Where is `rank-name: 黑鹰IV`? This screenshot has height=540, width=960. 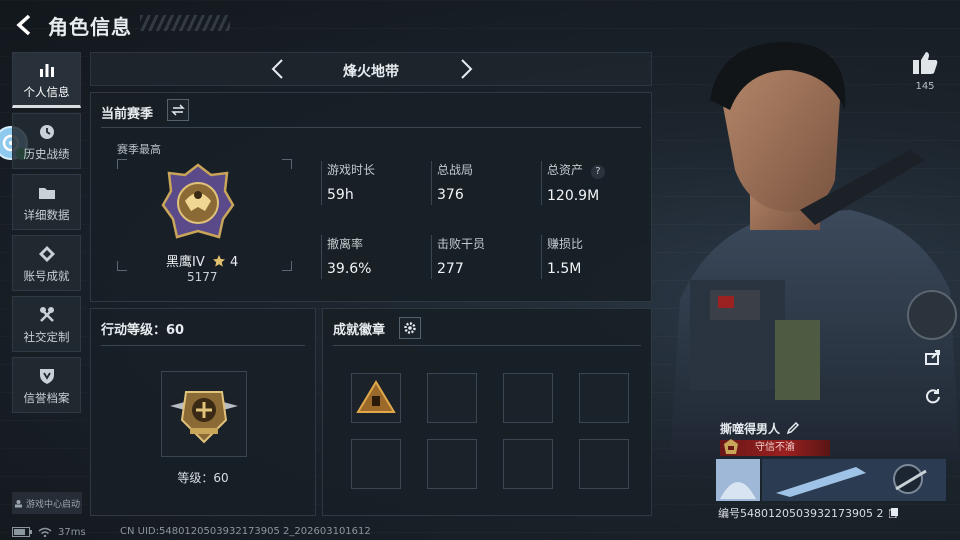
rank-name: 黑鹰IV is located at coordinates (185, 262).